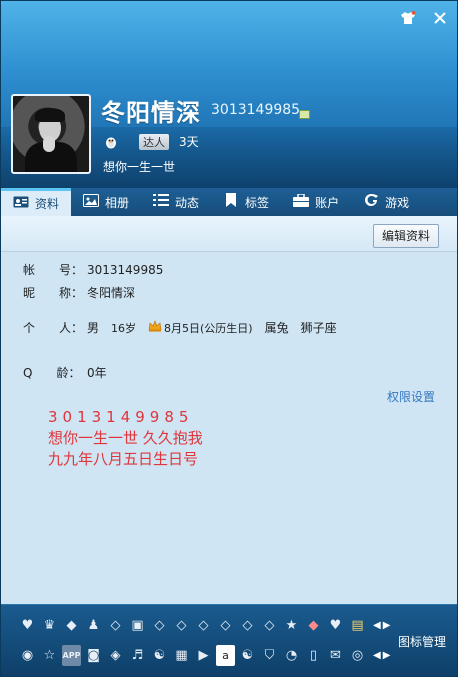  Describe the element at coordinates (71, 625) in the screenshot. I see `diamond-dark-icon: ◆` at that location.